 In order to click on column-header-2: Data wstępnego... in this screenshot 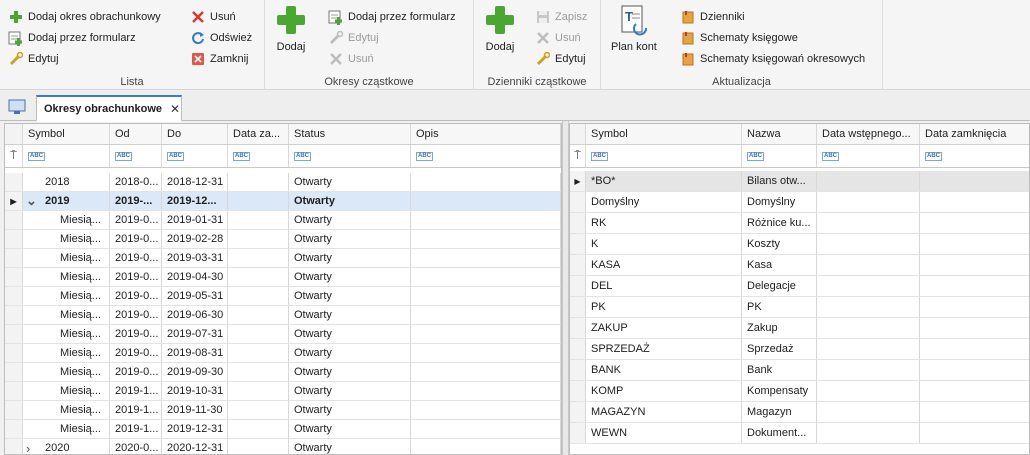, I will do `click(868, 134)`.